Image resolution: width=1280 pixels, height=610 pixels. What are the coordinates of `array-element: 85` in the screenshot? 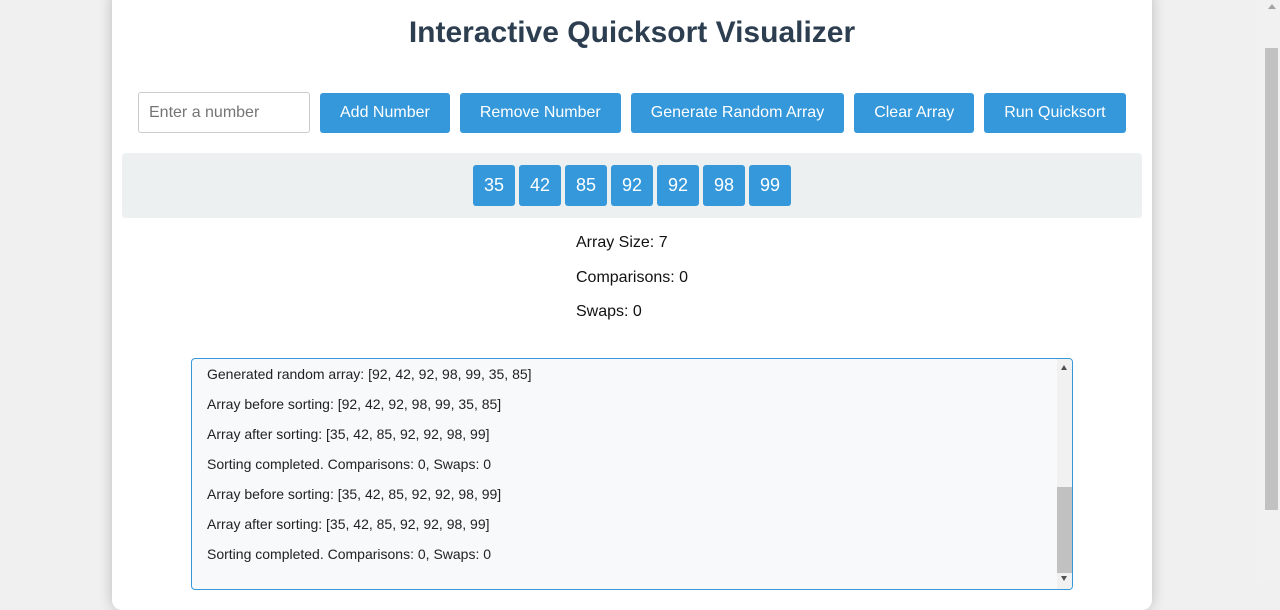 It's located at (586, 185).